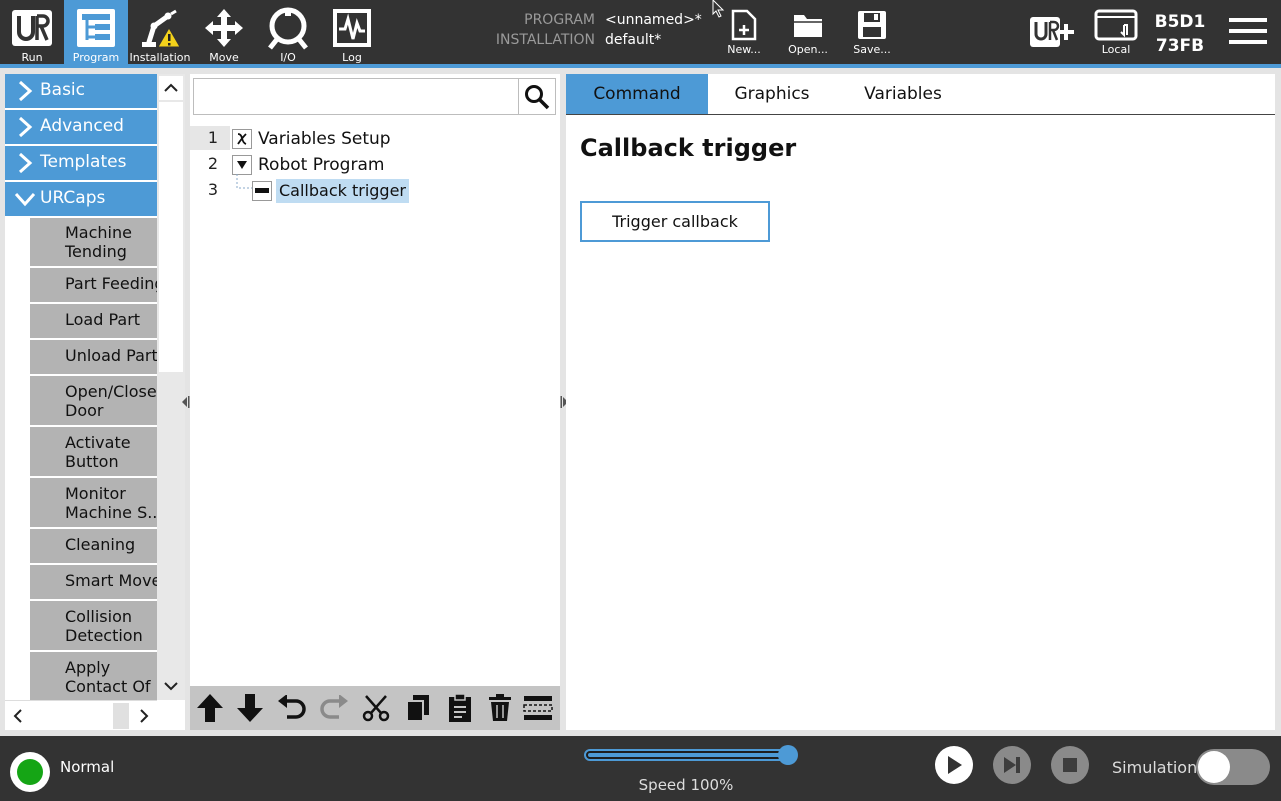  I want to click on hamburger-menu-icon, so click(1248, 31).